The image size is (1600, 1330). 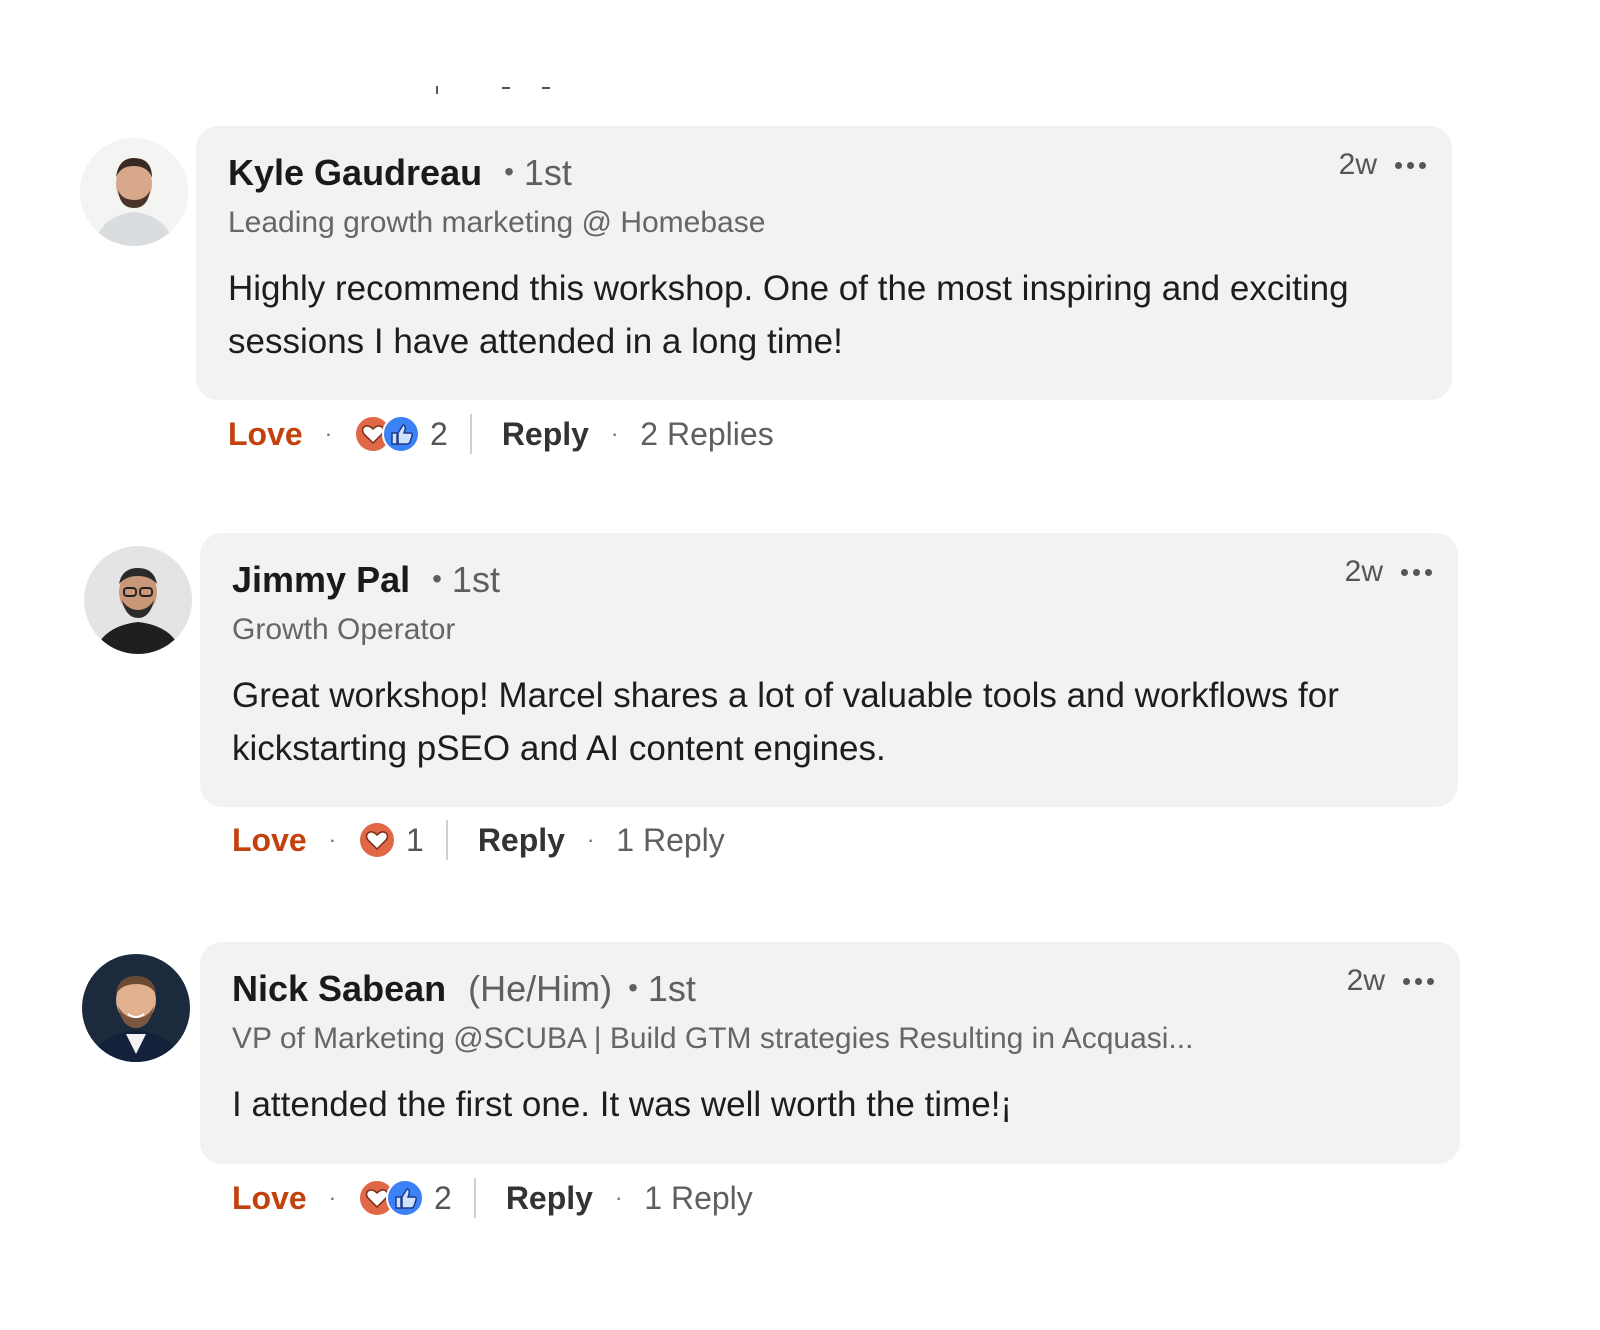 I want to click on author-name: Kyle Gaudreau, so click(x=355, y=173).